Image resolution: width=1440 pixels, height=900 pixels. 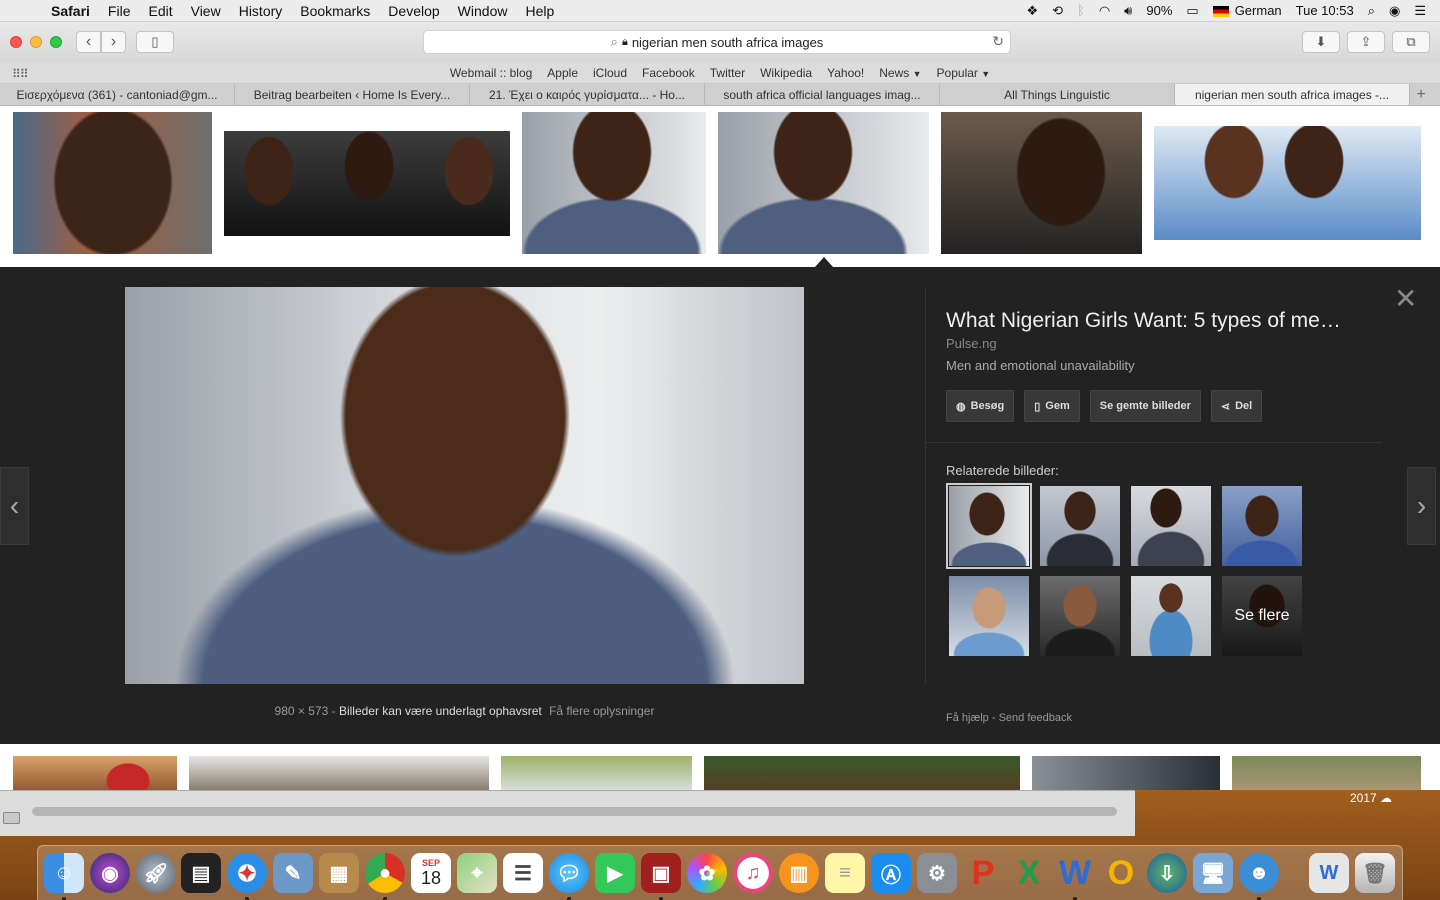 What do you see at coordinates (160, 11) in the screenshot?
I see `menu-edit: Edit` at bounding box center [160, 11].